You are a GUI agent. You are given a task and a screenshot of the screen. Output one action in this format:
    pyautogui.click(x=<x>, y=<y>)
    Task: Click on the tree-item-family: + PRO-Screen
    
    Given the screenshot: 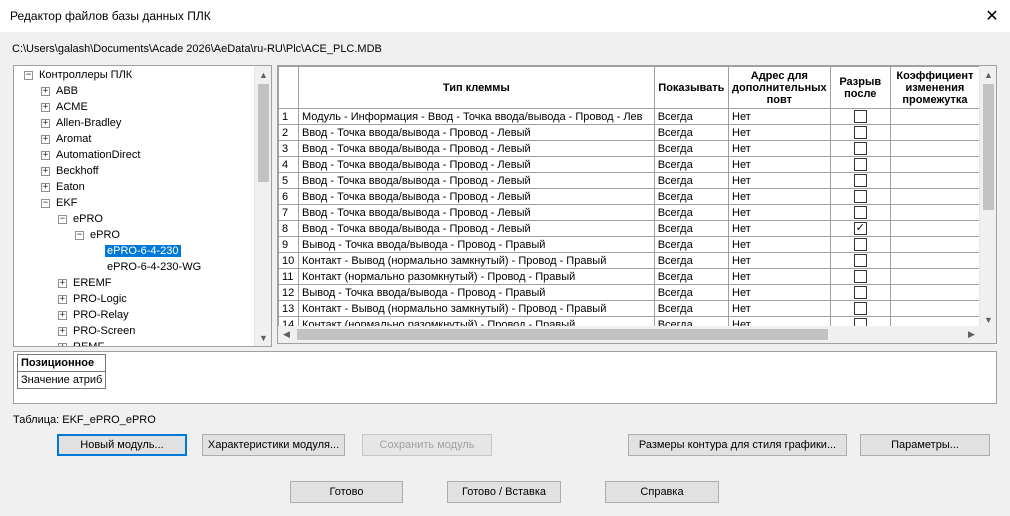 What is the action you would take?
    pyautogui.click(x=97, y=331)
    